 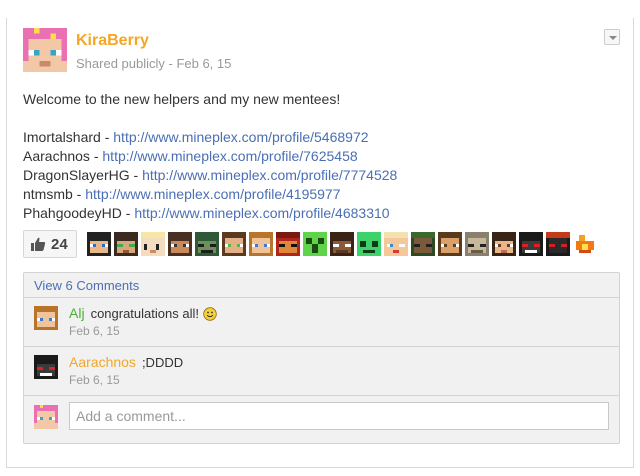 What do you see at coordinates (45, 50) in the screenshot?
I see `author-avatar` at bounding box center [45, 50].